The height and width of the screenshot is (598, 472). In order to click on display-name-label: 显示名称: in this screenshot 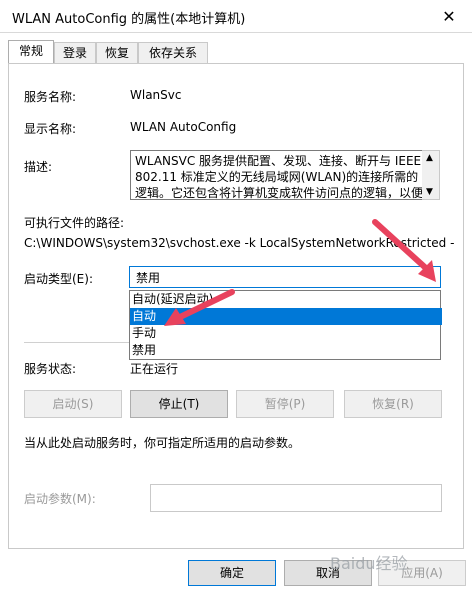, I will do `click(50, 129)`.